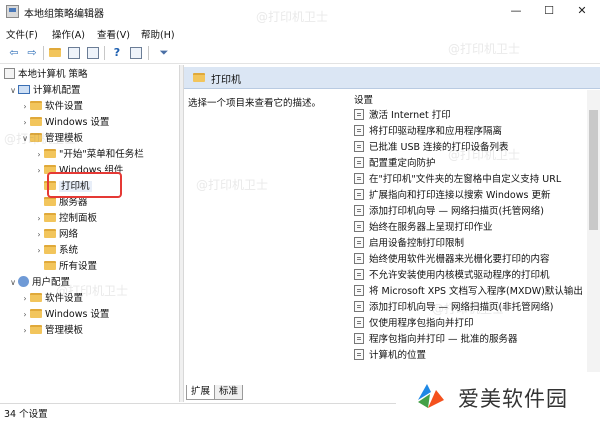  I want to click on setting-label: 已批准 USB 连接的打印设备列表, so click(439, 147).